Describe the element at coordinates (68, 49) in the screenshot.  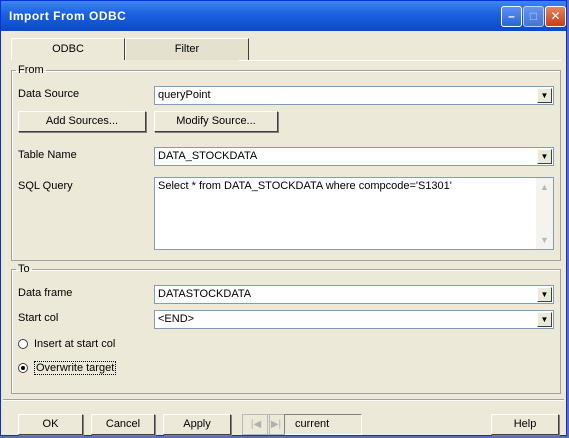
I see `tab-odbc: ODBC` at that location.